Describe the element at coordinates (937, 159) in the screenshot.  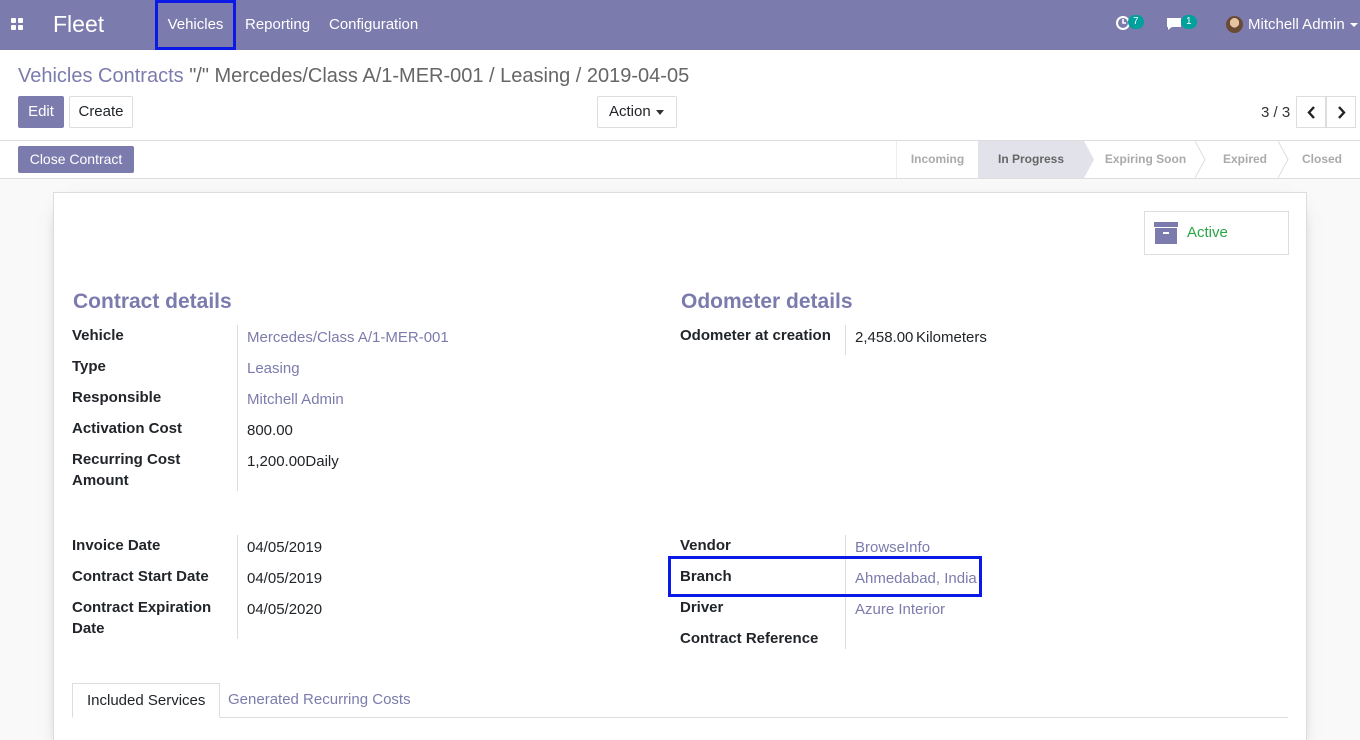
I see `stage-incoming: Incoming` at that location.